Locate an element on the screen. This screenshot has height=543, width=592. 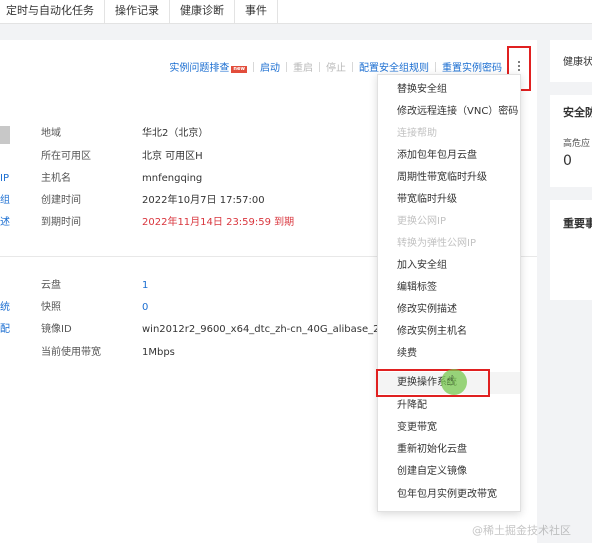
menu-item-upgrade-downgrade: 升降配 is located at coordinates (449, 406).